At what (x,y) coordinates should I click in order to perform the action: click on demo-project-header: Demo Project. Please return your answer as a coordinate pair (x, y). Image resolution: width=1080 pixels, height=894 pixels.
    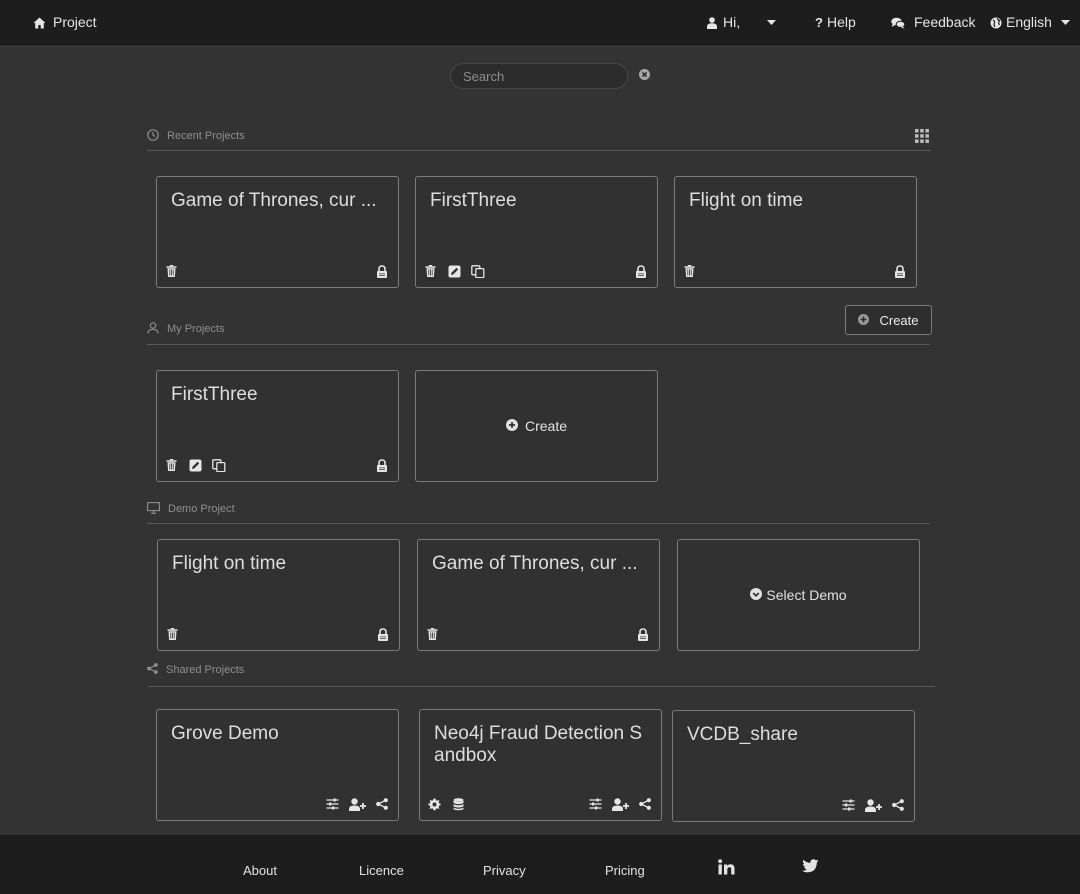
    Looking at the image, I should click on (191, 509).